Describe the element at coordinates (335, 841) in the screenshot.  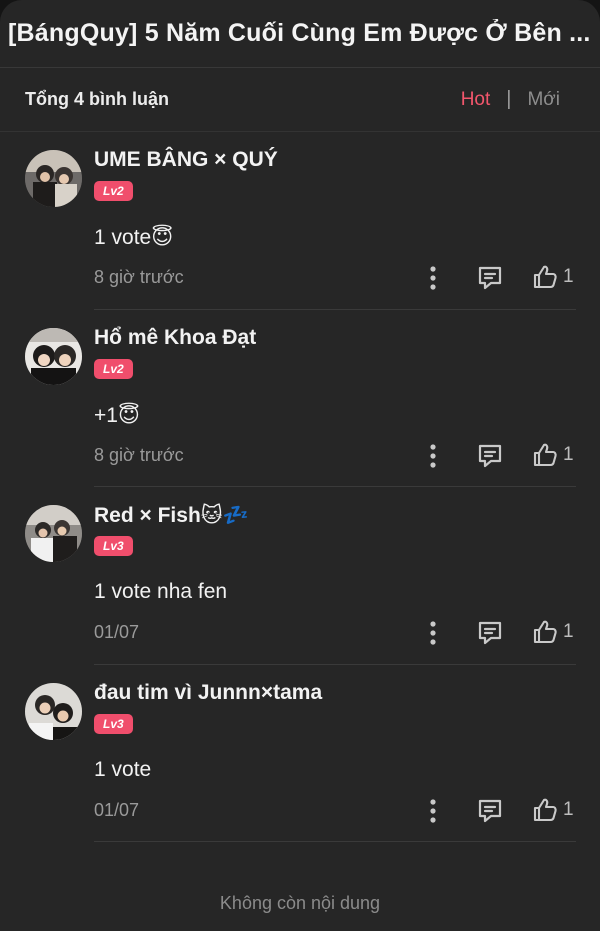
I see `comment-divider` at that location.